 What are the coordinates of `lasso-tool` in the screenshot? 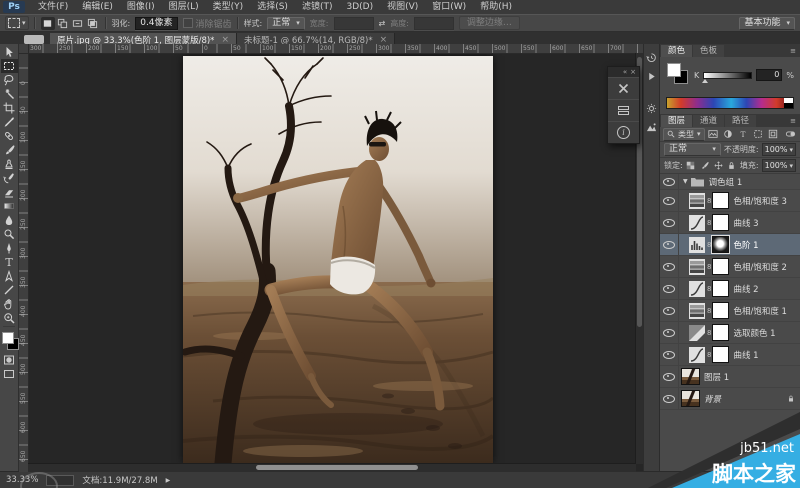 It's located at (9, 80).